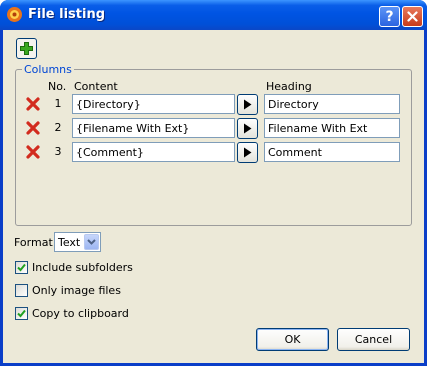  I want to click on heading-field: Filename With Ext, so click(332, 128).